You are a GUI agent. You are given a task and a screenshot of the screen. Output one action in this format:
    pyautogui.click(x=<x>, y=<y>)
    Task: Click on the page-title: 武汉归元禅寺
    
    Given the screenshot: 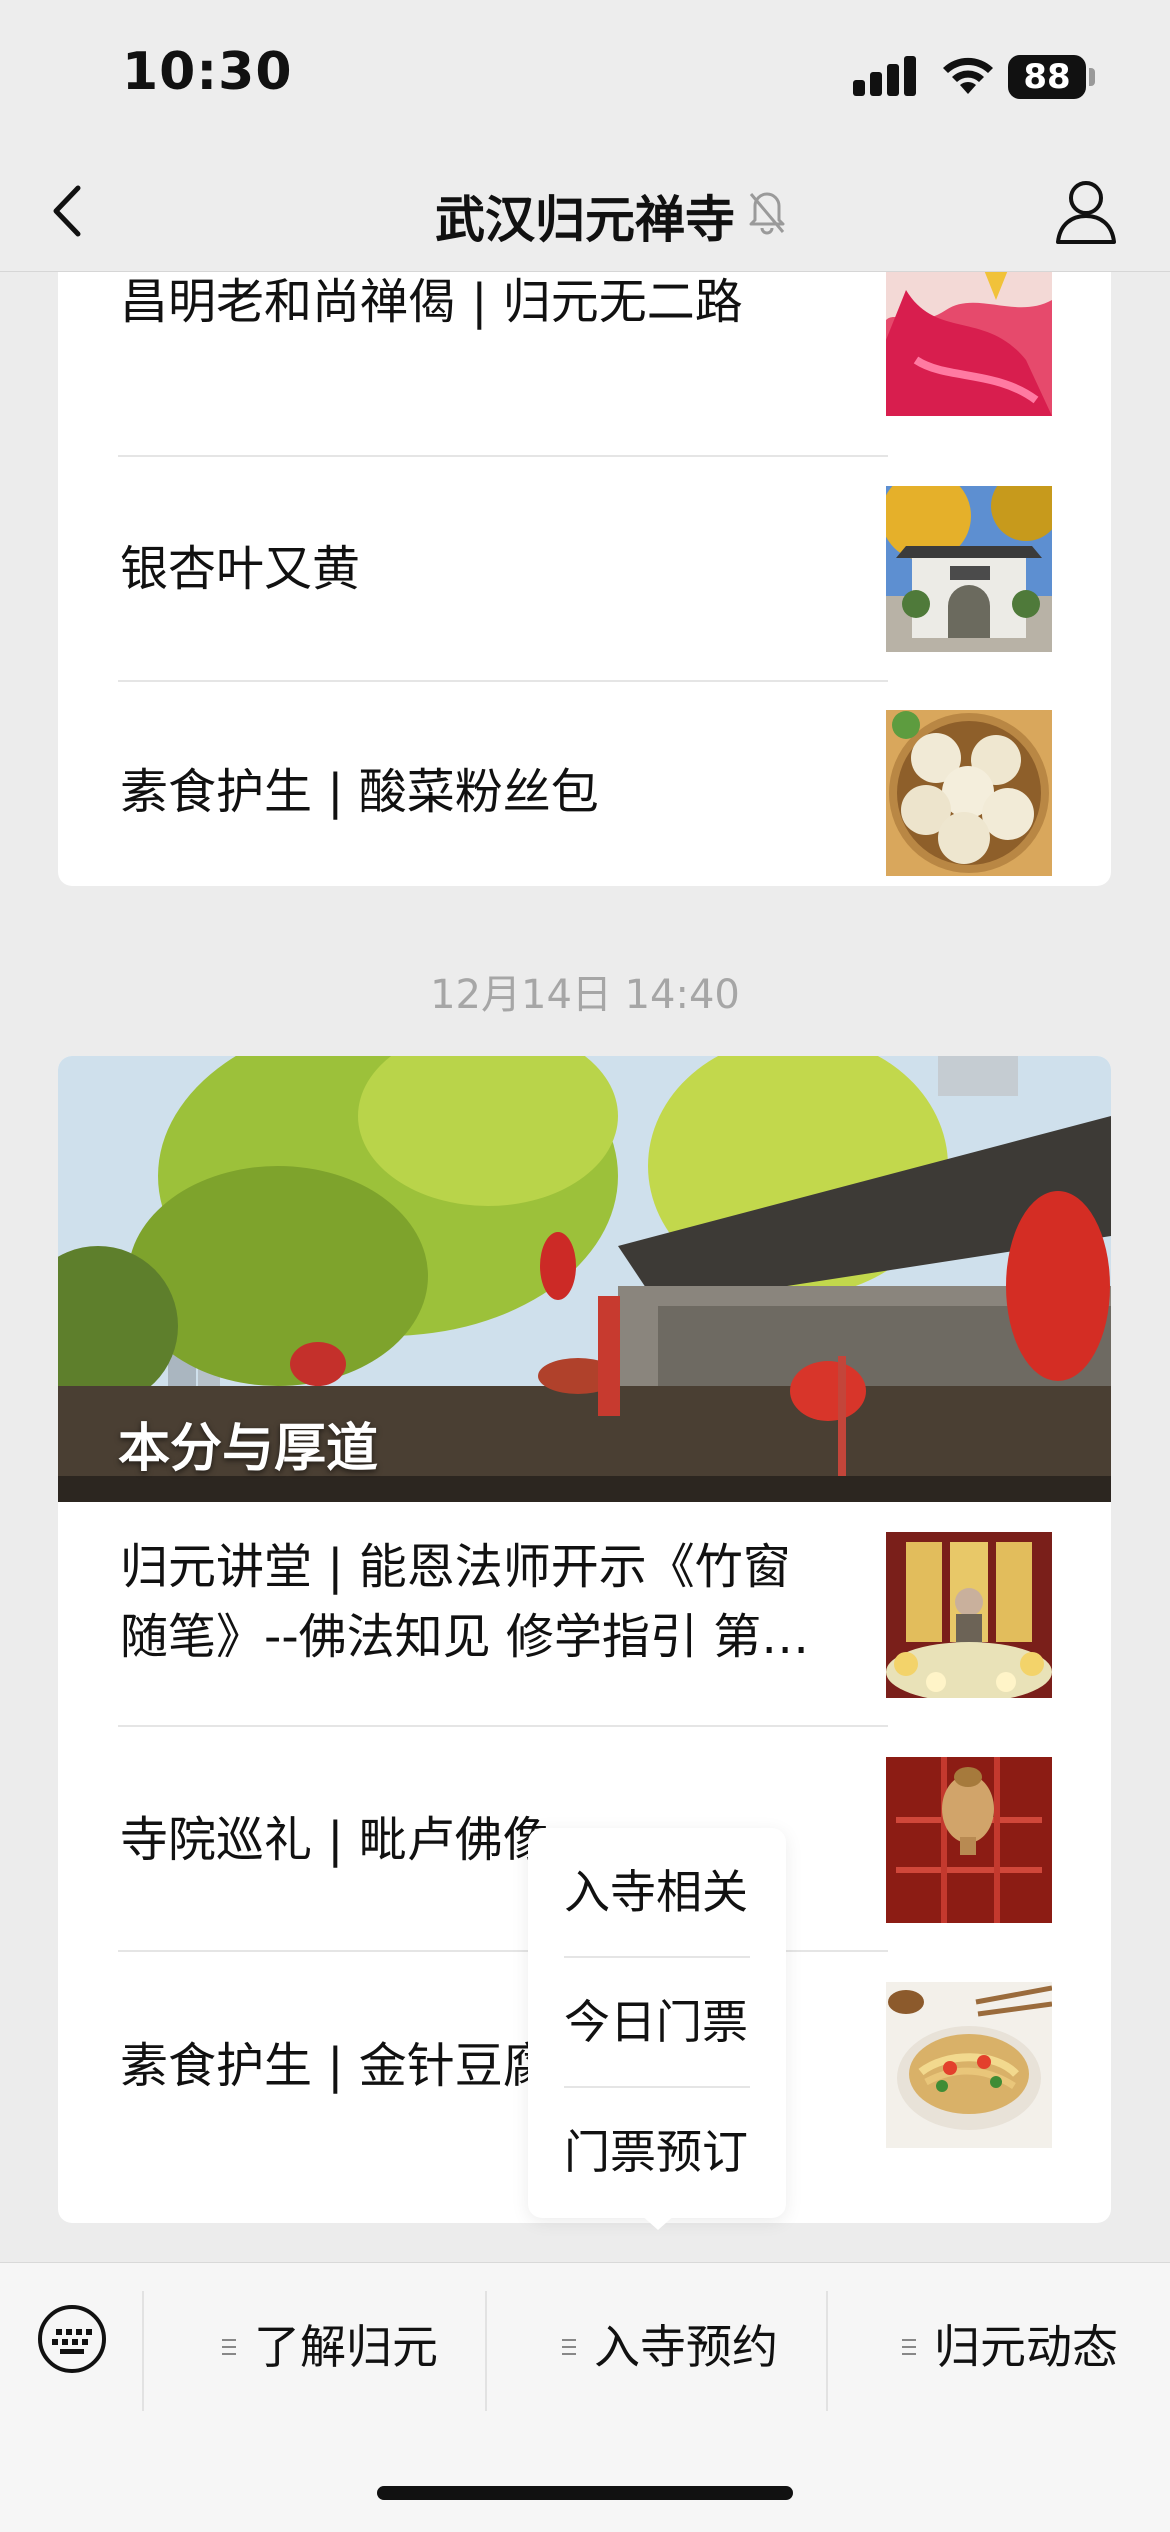 What is the action you would take?
    pyautogui.click(x=585, y=220)
    